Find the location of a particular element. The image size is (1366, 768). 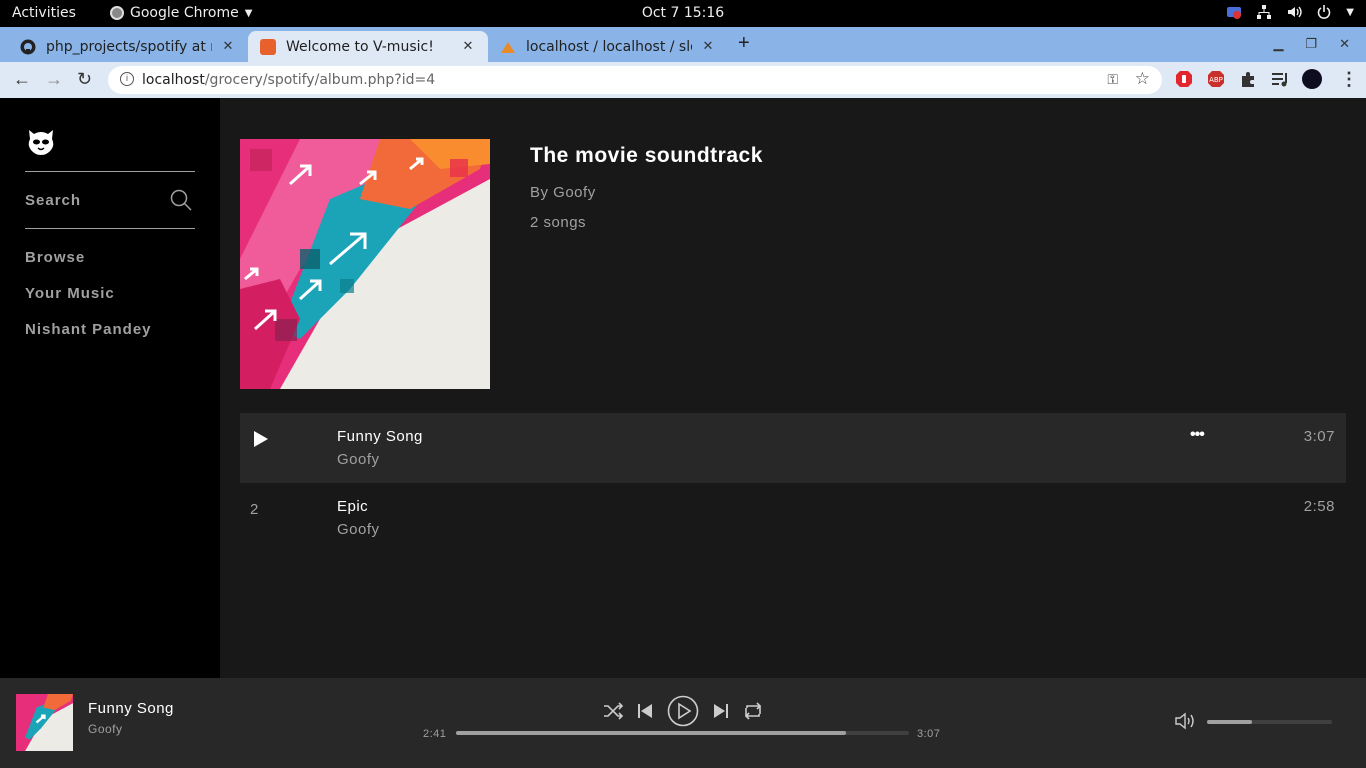

app-menu-label: Google Chrome is located at coordinates (184, 13).